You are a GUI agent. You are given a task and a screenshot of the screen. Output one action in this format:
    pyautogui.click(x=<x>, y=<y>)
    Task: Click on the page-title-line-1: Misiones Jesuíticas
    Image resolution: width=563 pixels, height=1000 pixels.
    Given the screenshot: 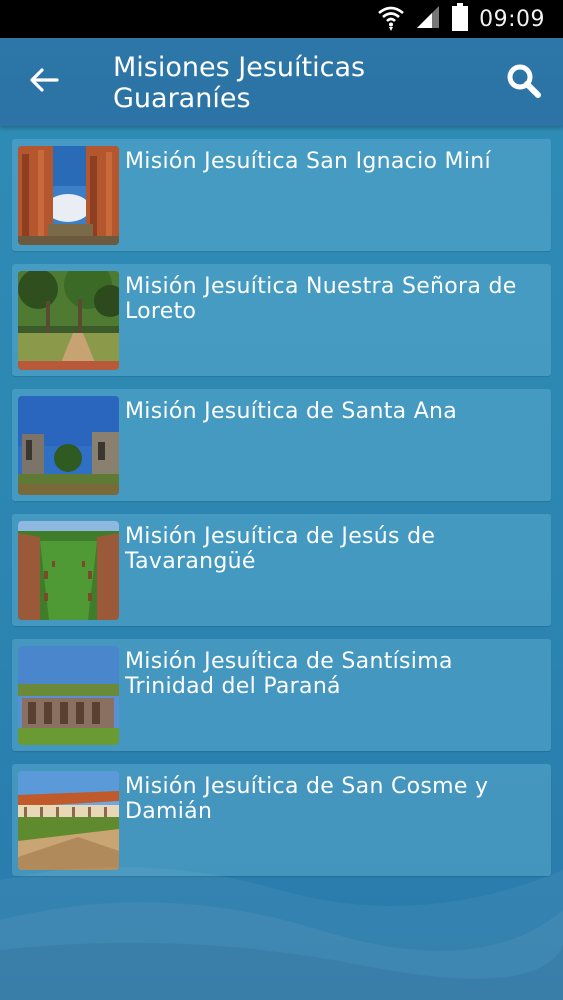 What is the action you would take?
    pyautogui.click(x=239, y=67)
    